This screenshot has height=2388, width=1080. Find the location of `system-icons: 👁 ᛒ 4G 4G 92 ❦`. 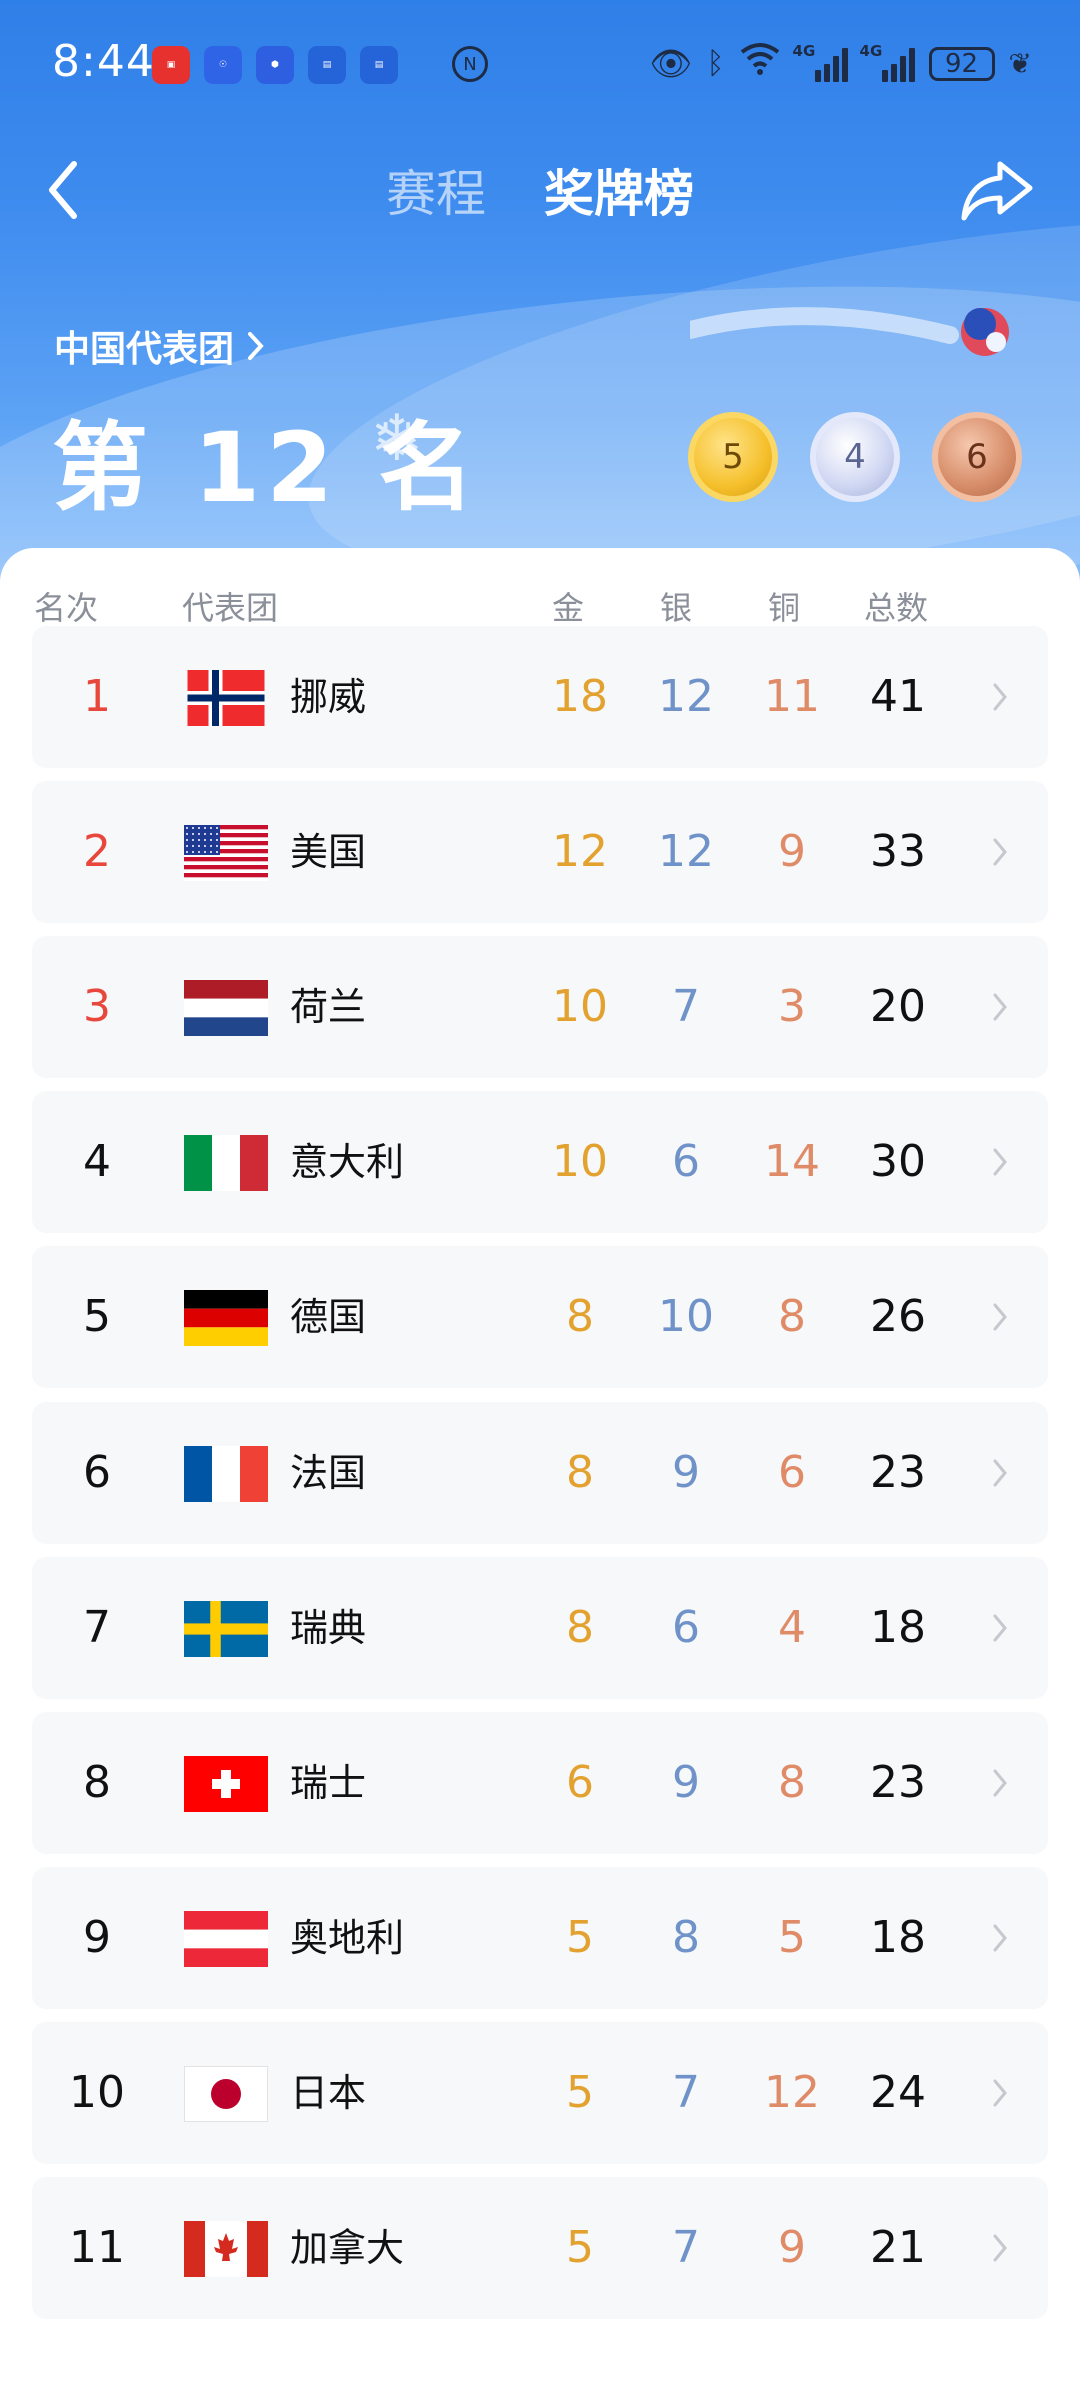

system-icons: 👁 ᛒ 4G 4G 92 ❦ is located at coordinates (840, 63).